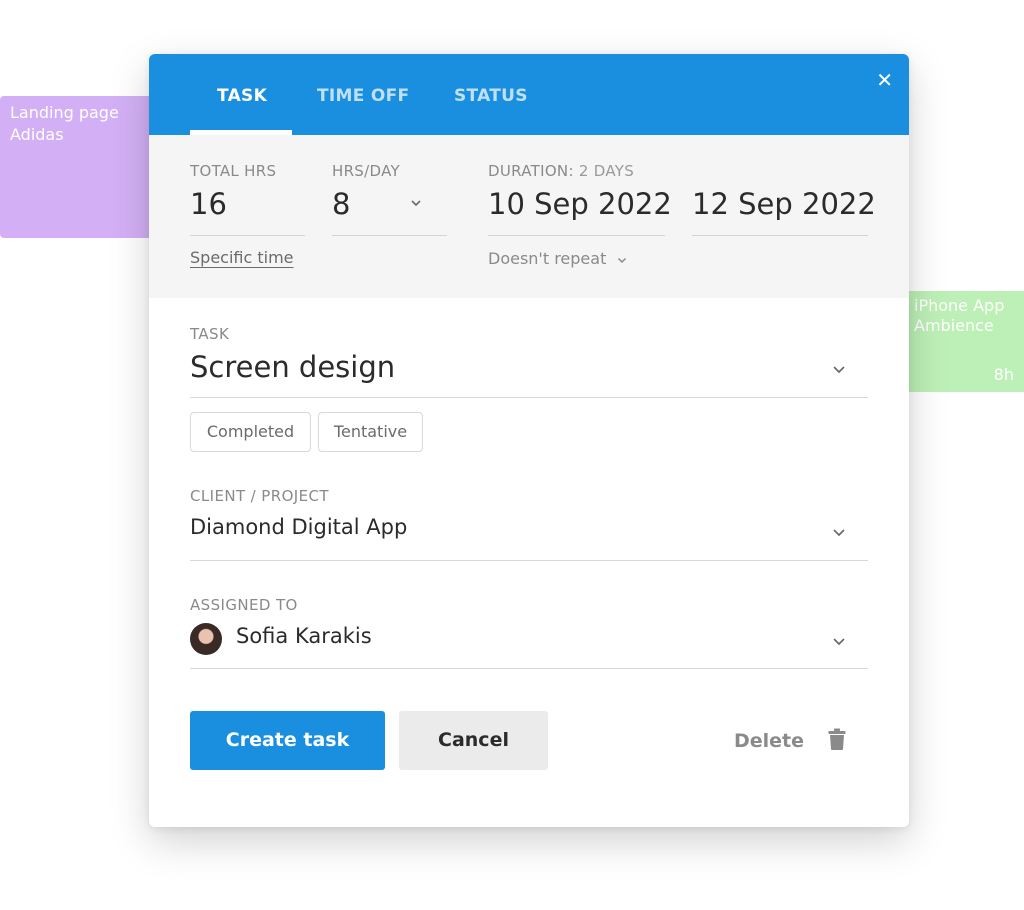 Image resolution: width=1024 pixels, height=910 pixels. Describe the element at coordinates (242, 96) in the screenshot. I see `tab-task: TASK` at that location.